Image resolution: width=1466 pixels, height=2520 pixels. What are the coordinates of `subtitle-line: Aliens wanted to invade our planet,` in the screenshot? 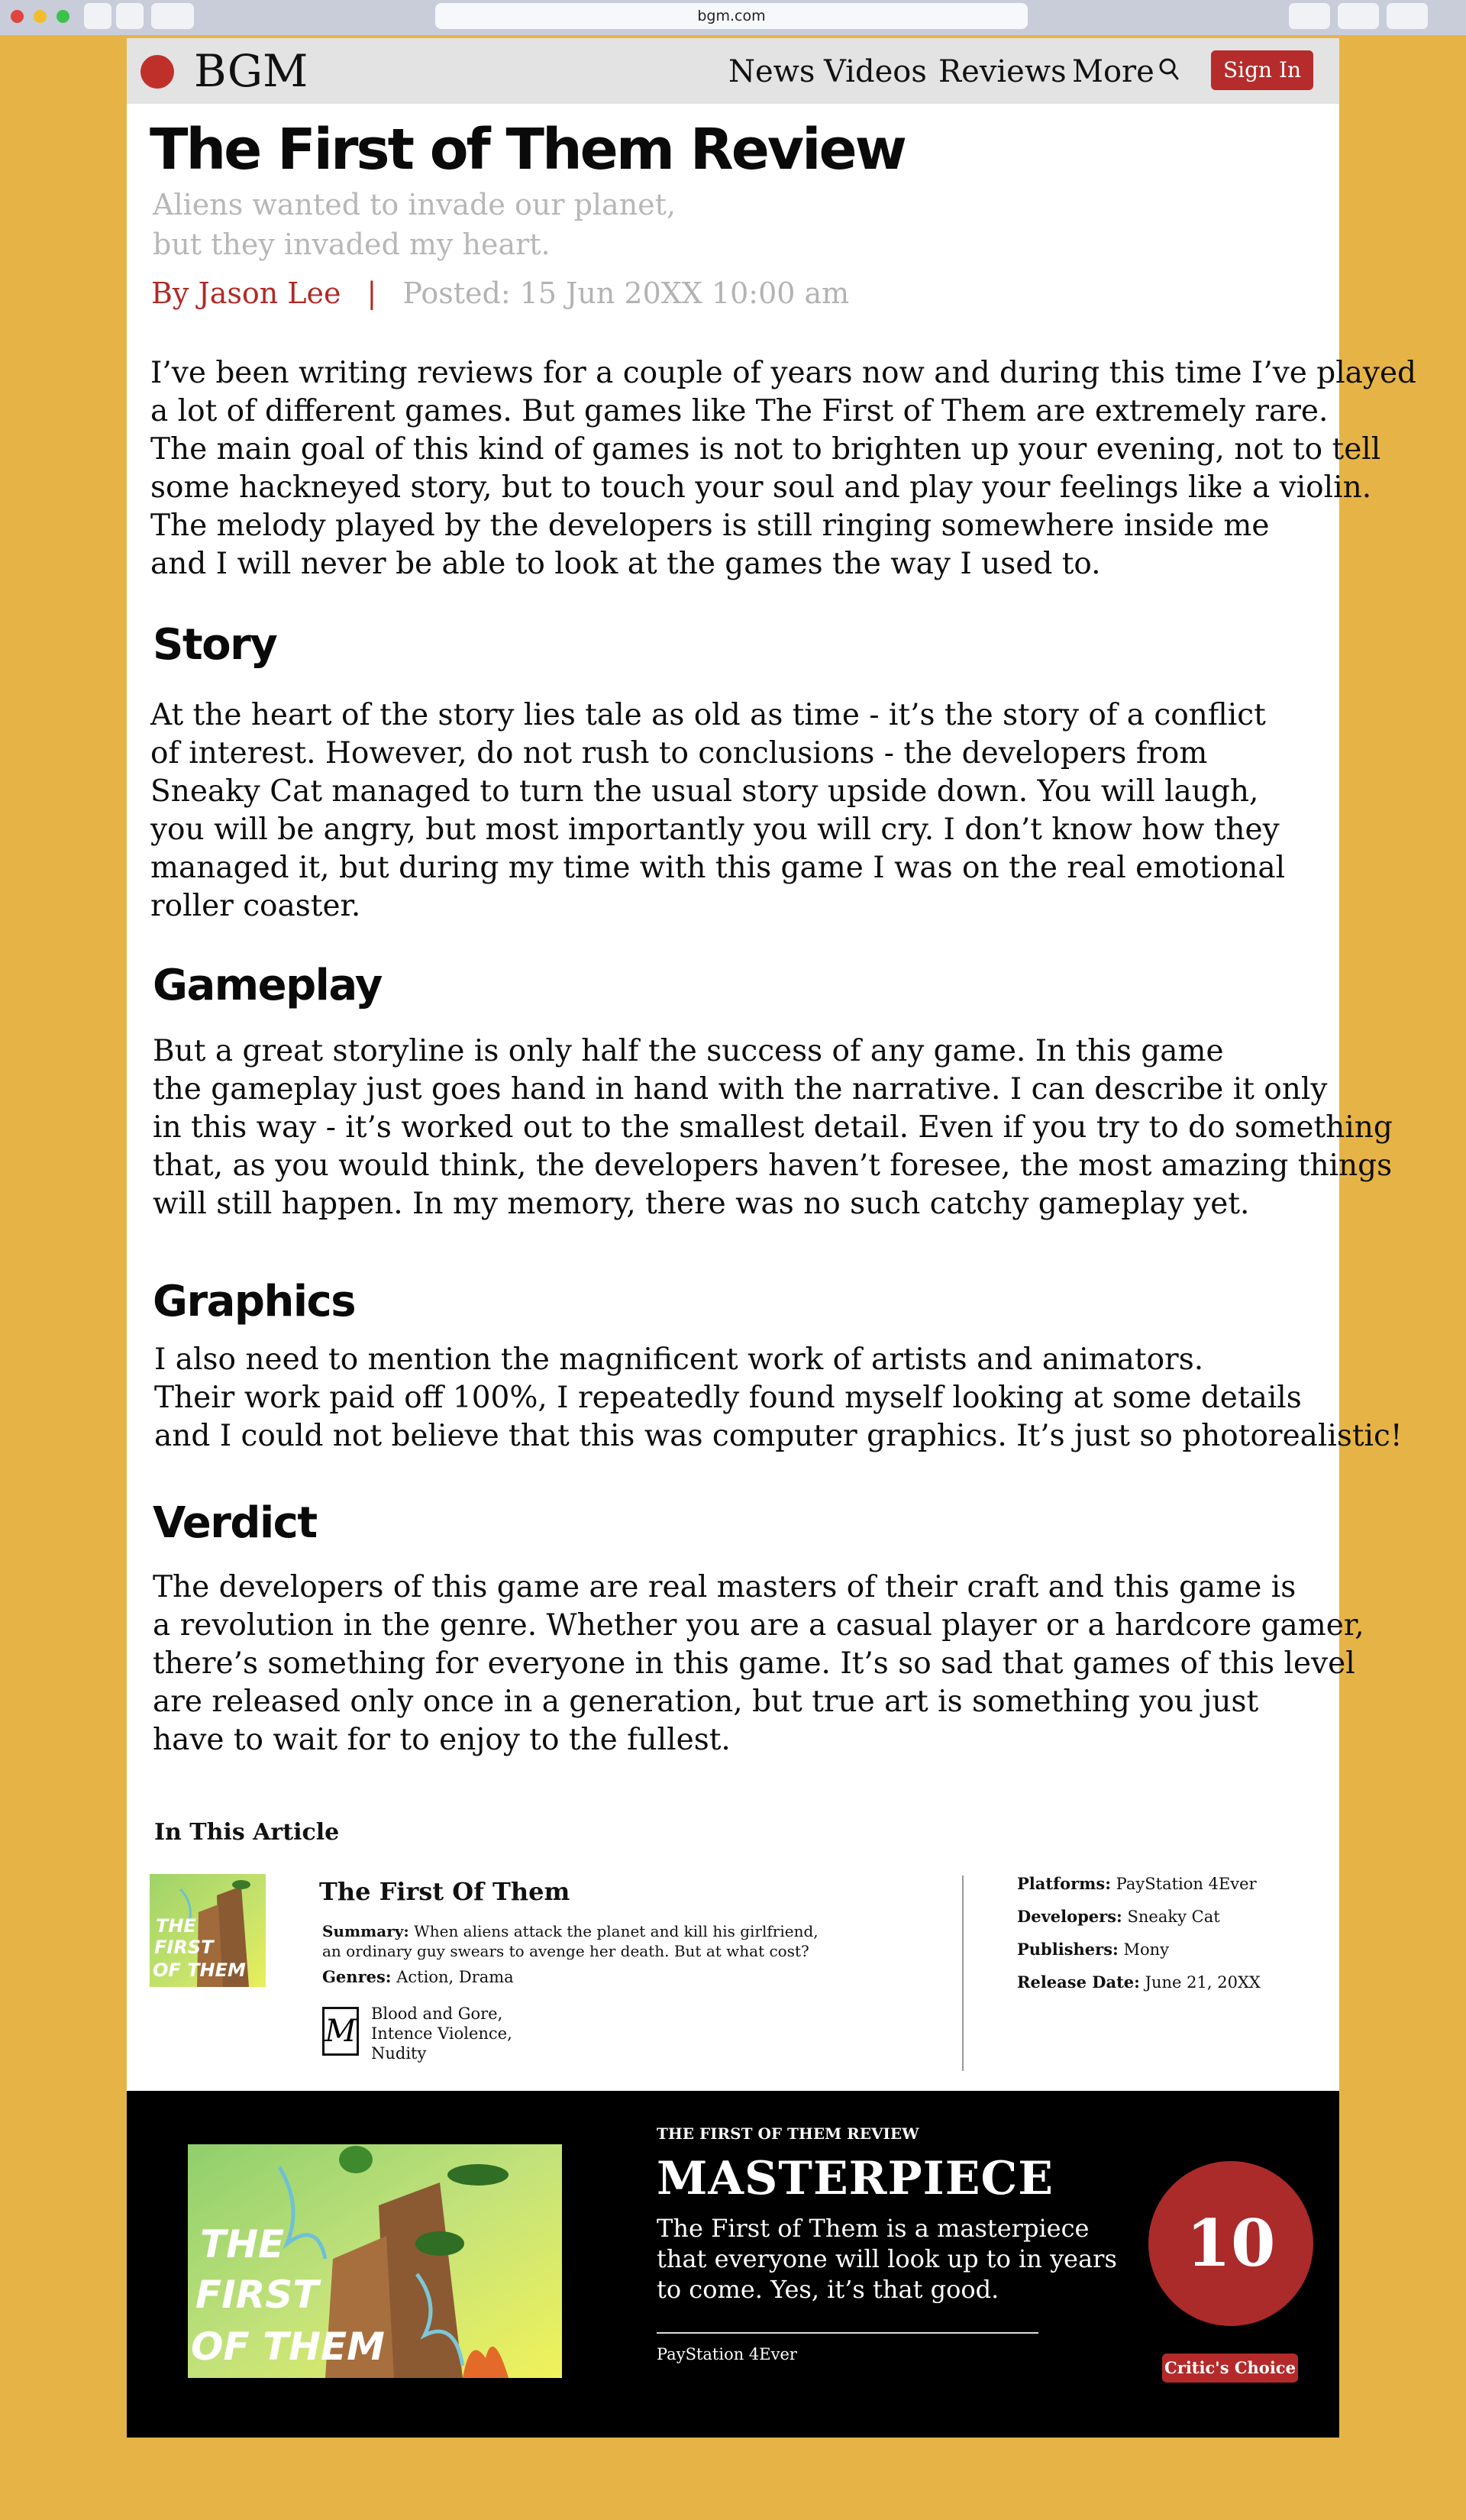 It's located at (415, 204).